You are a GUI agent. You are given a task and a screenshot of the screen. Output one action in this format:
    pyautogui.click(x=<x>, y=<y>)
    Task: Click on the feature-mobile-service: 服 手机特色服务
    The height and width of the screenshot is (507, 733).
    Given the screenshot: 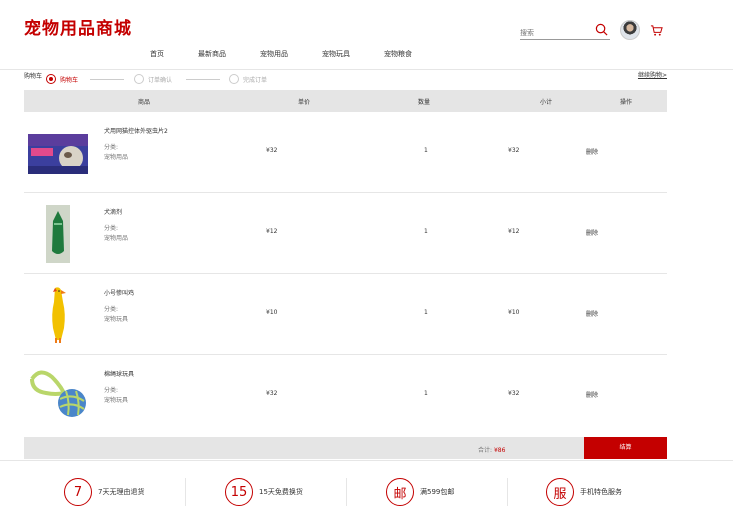 What is the action you would take?
    pyautogui.click(x=584, y=492)
    